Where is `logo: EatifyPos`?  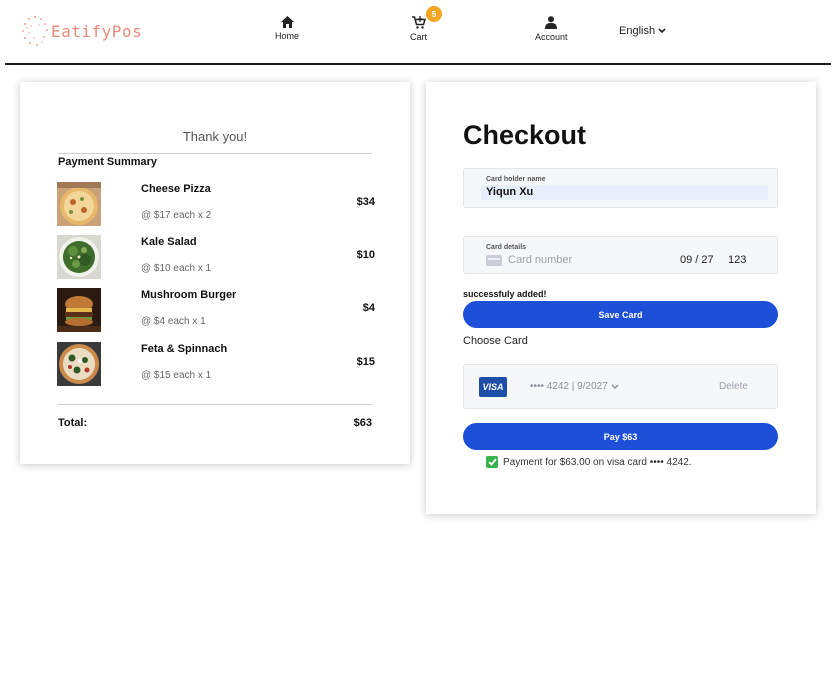
logo: EatifyPos is located at coordinates (81, 31).